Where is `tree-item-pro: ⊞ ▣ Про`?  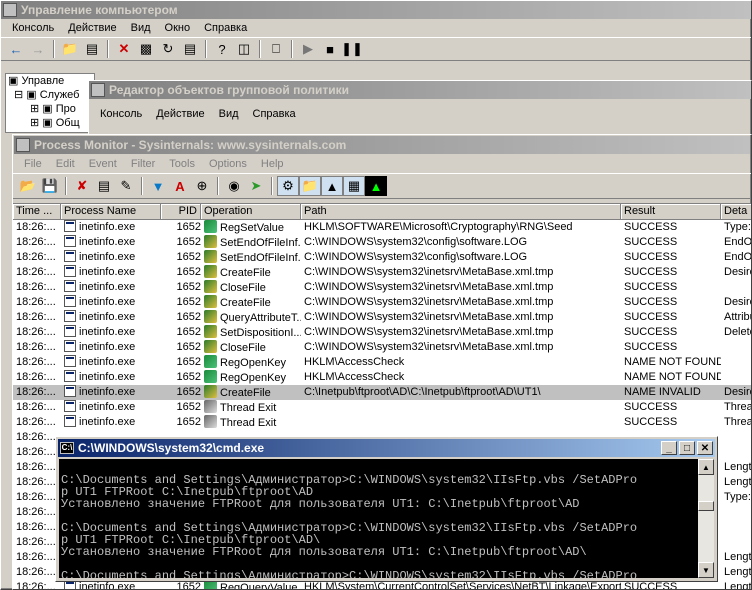 tree-item-pro: ⊞ ▣ Про is located at coordinates (51, 109).